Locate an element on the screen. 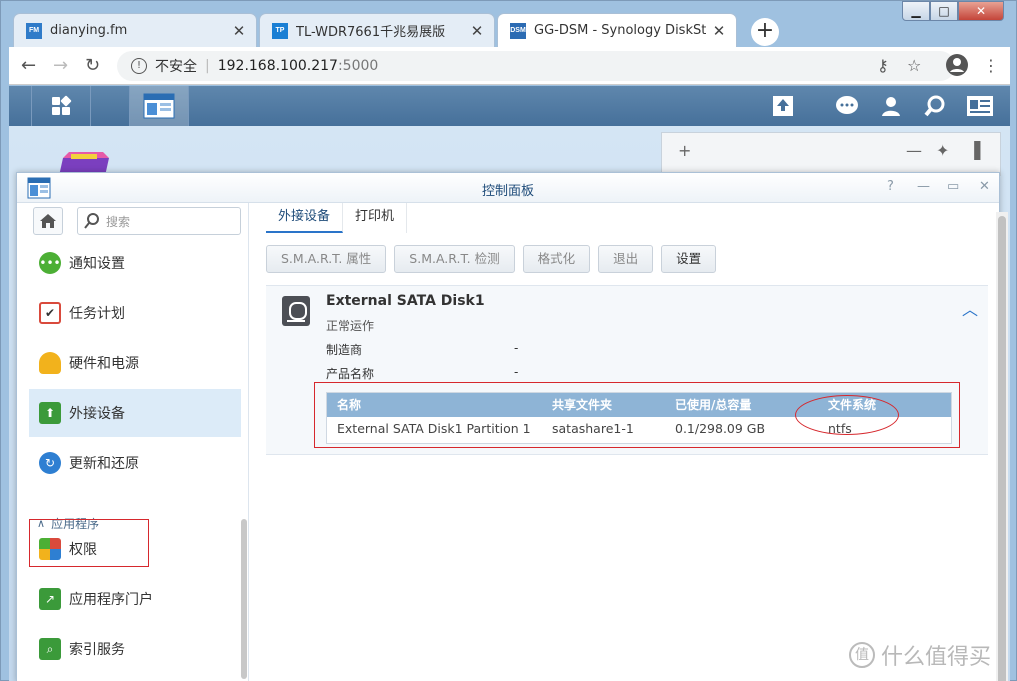  field-label: 产品名称 is located at coordinates (350, 374).